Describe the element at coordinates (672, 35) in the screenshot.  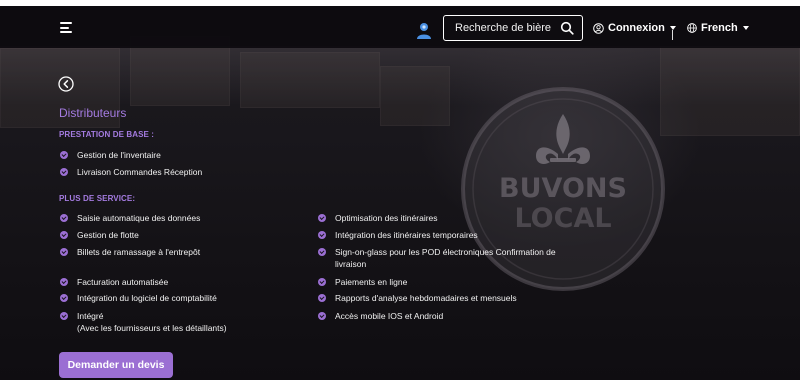
I see `nav-separator` at that location.